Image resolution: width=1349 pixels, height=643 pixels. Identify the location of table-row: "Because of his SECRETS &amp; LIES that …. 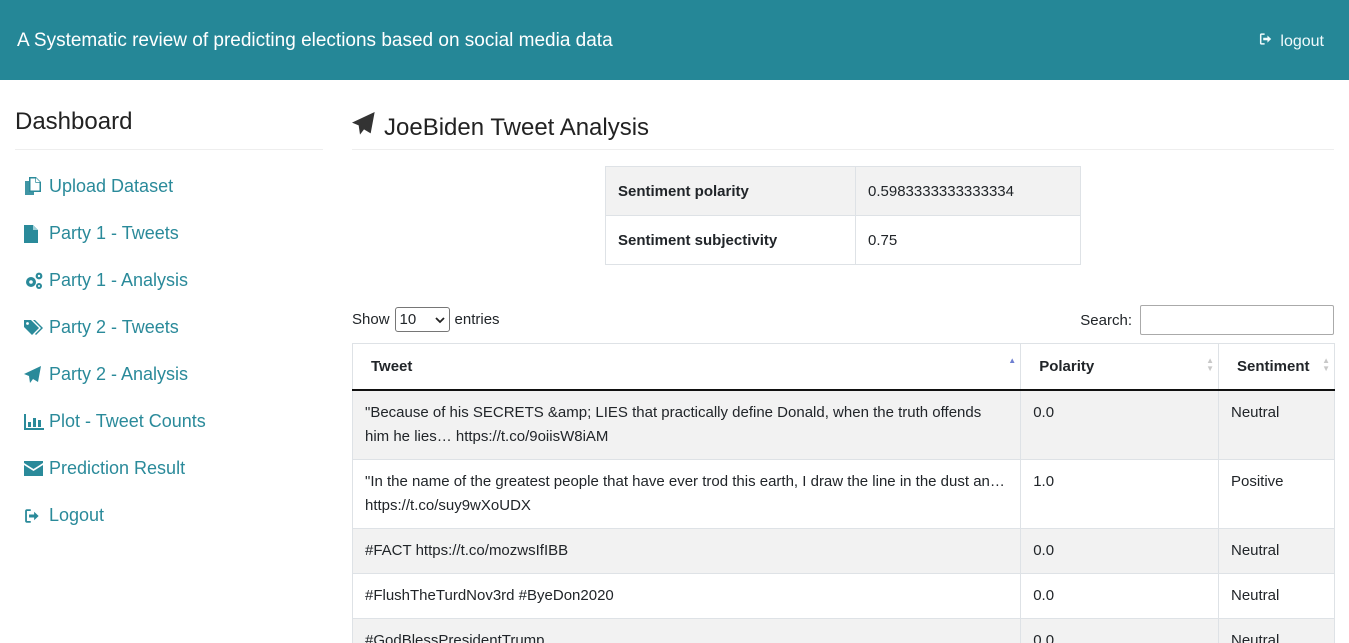
(843, 424).